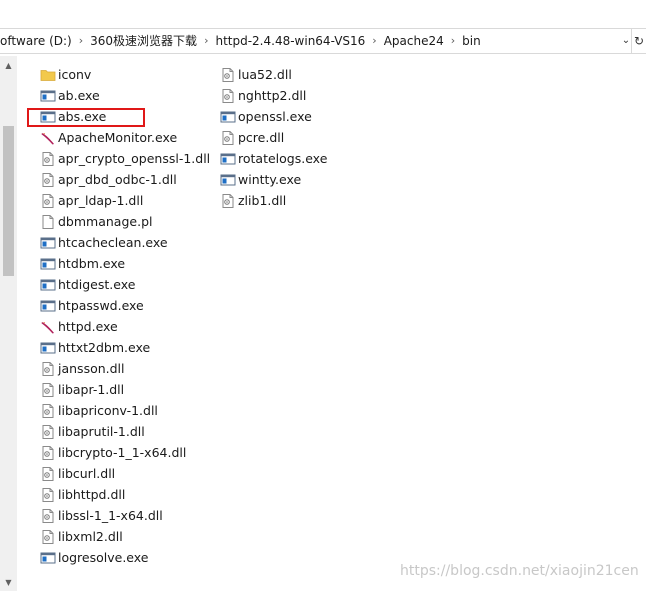 The image size is (646, 591). I want to click on breadcrumb-bin: bin, so click(471, 41).